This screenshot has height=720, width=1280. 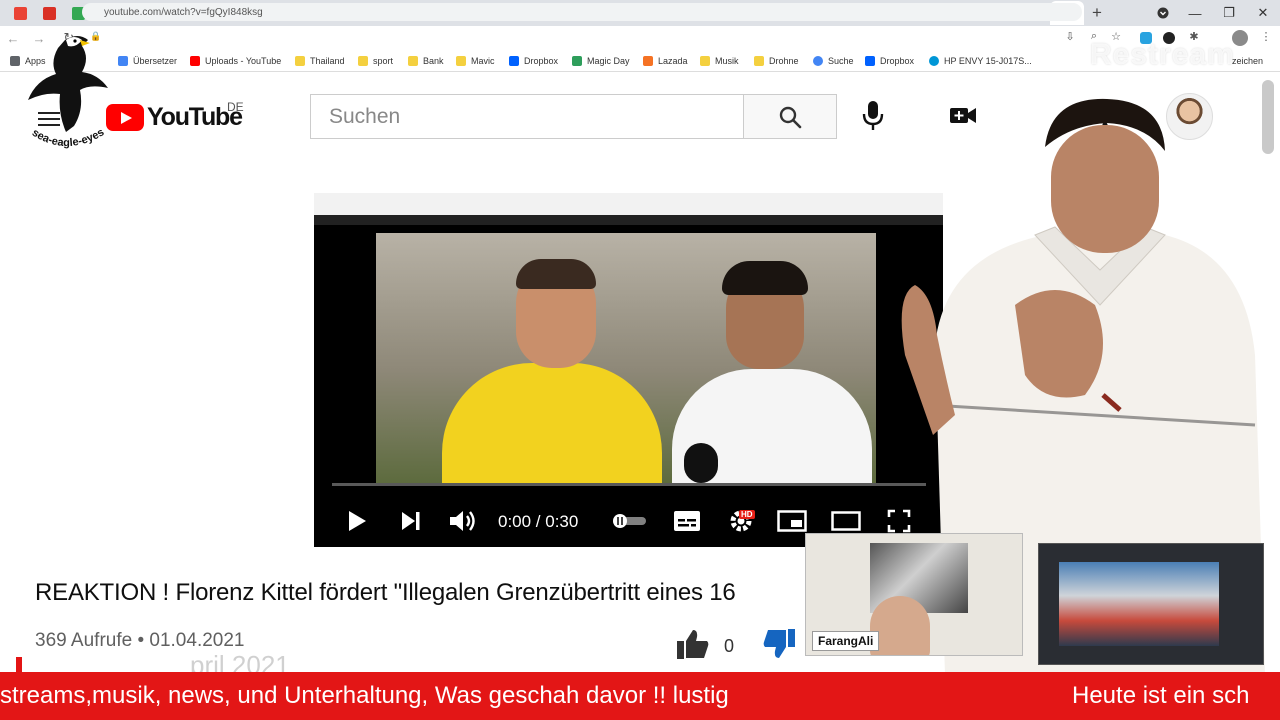 What do you see at coordinates (411, 521) in the screenshot?
I see `next-button` at bounding box center [411, 521].